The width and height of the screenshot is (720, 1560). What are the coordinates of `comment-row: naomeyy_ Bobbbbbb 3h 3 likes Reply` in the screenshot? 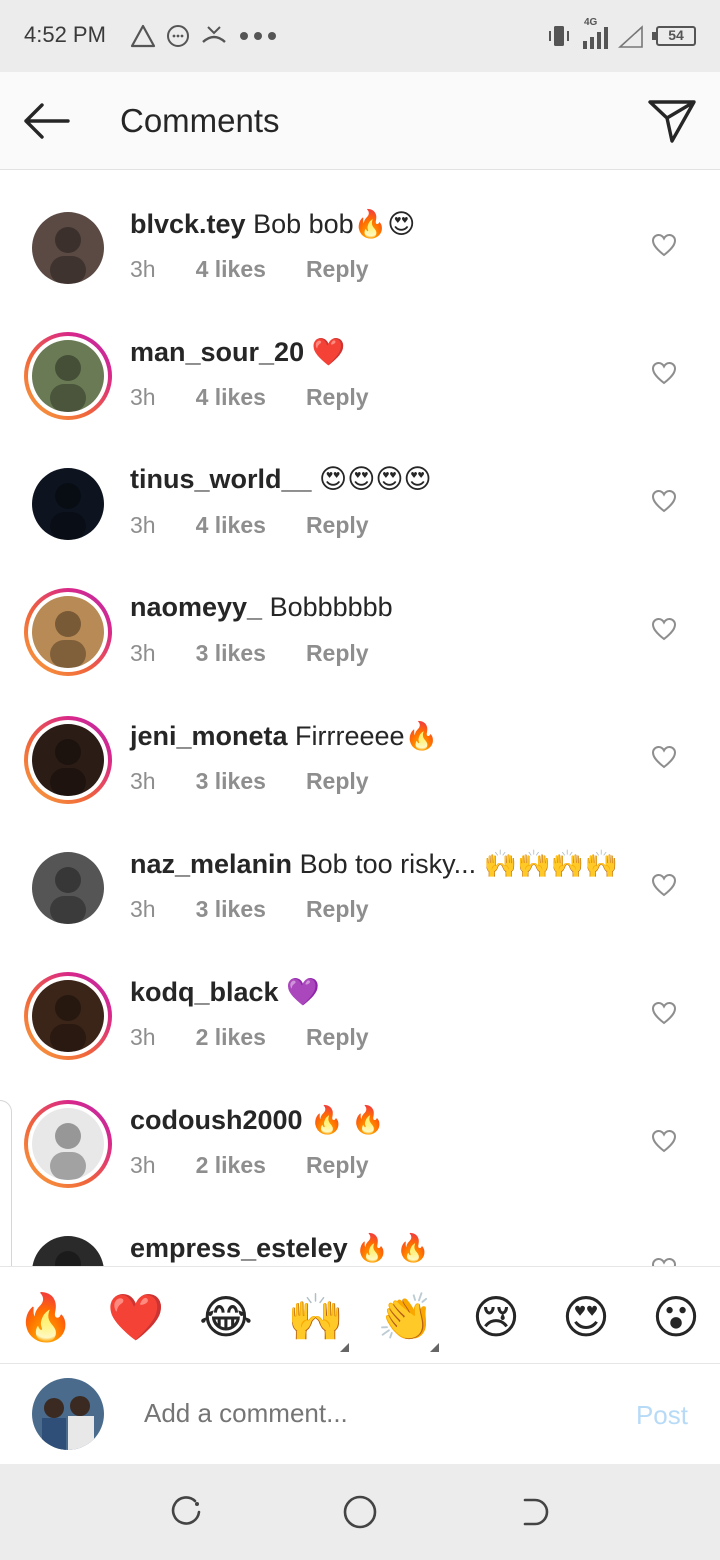 It's located at (360, 618).